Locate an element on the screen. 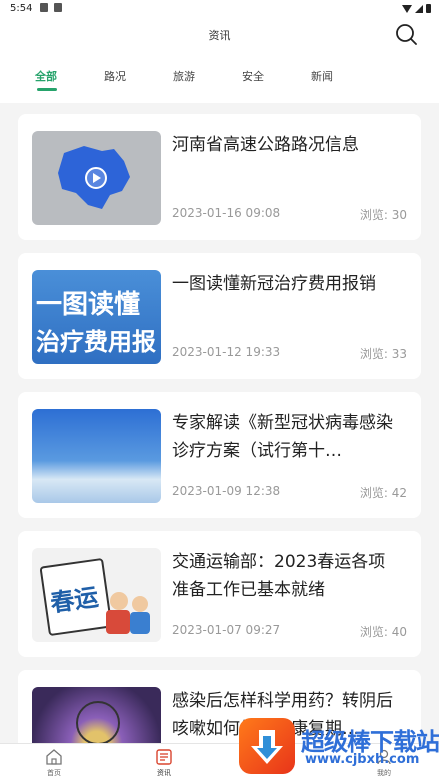 This screenshot has width=439, height=782. status-bar: 5:54 is located at coordinates (219, 9).